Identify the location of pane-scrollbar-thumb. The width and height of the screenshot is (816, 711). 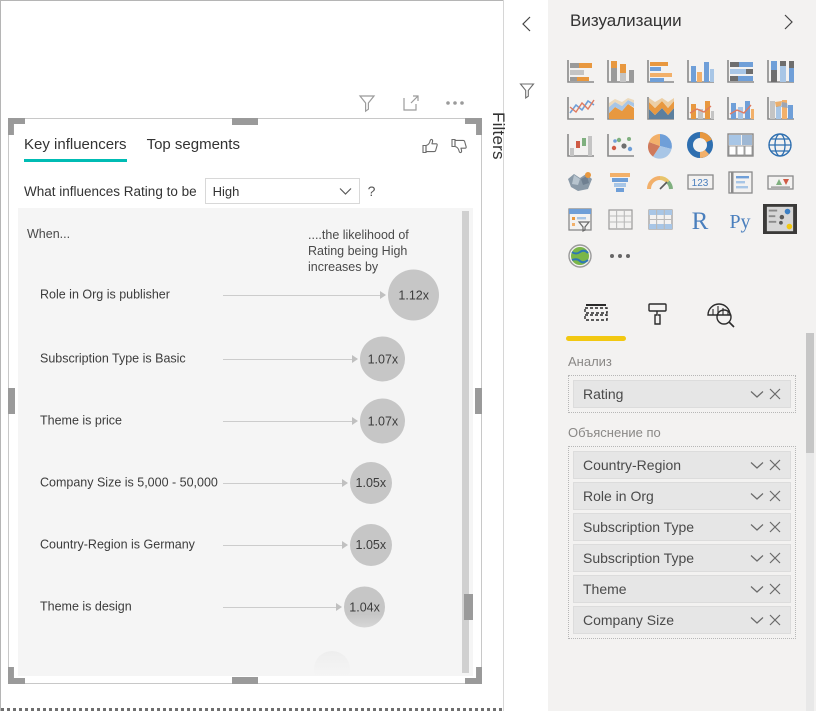
(810, 393).